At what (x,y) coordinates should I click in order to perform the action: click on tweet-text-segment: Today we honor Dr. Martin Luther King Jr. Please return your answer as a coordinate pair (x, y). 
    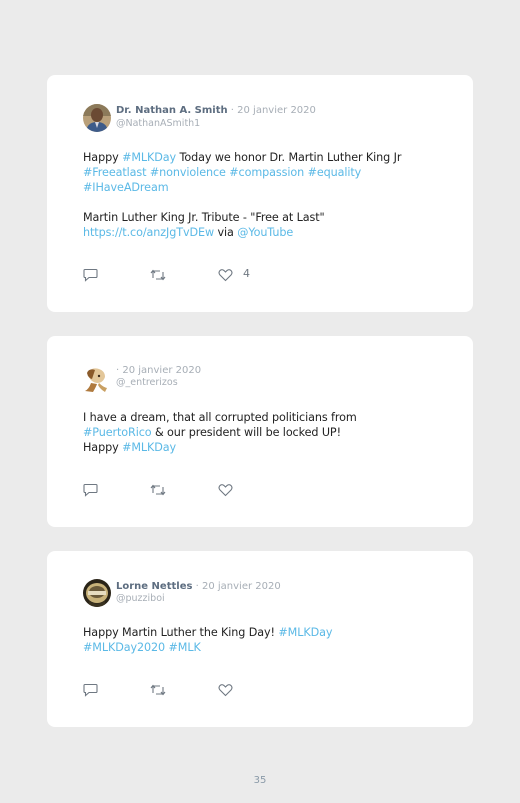
    Looking at the image, I should click on (289, 157).